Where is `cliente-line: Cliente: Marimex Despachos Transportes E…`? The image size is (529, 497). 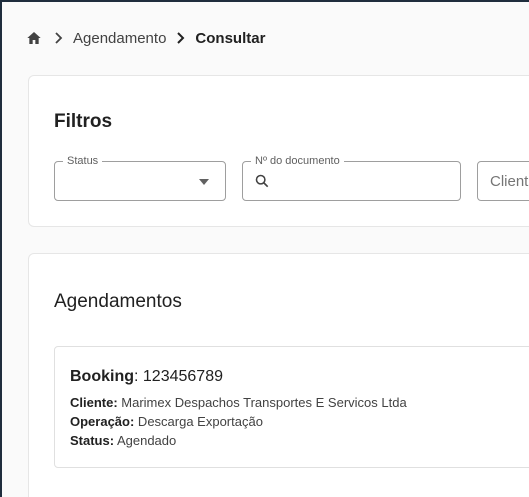 cliente-line: Cliente: Marimex Despachos Transportes E… is located at coordinates (238, 402).